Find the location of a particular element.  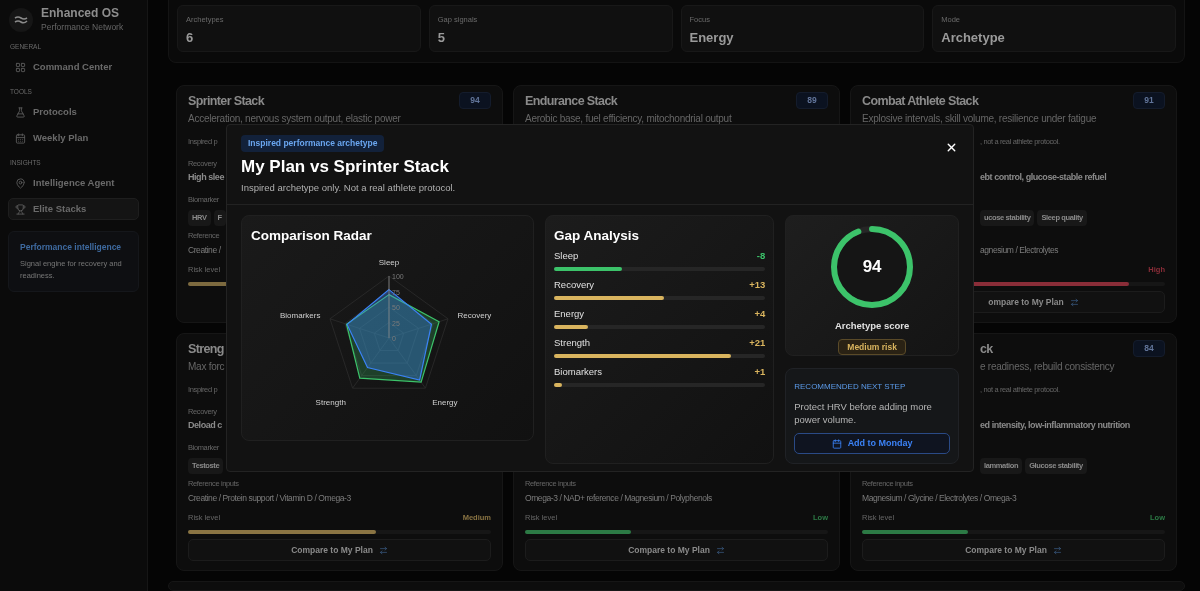

panel-title: Gap Analysis is located at coordinates (597, 236).